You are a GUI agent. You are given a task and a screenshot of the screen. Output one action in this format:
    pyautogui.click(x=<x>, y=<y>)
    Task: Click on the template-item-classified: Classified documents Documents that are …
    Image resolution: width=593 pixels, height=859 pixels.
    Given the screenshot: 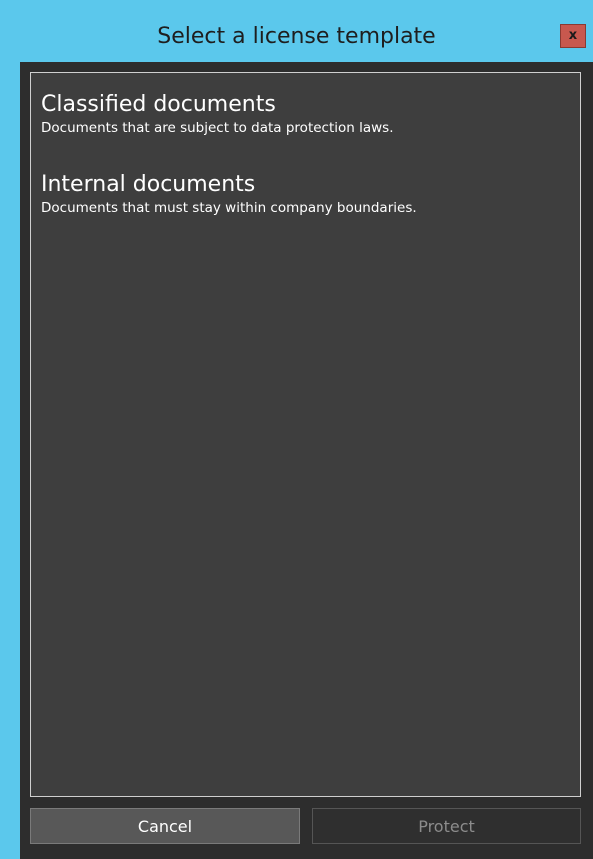 What is the action you would take?
    pyautogui.click(x=217, y=114)
    